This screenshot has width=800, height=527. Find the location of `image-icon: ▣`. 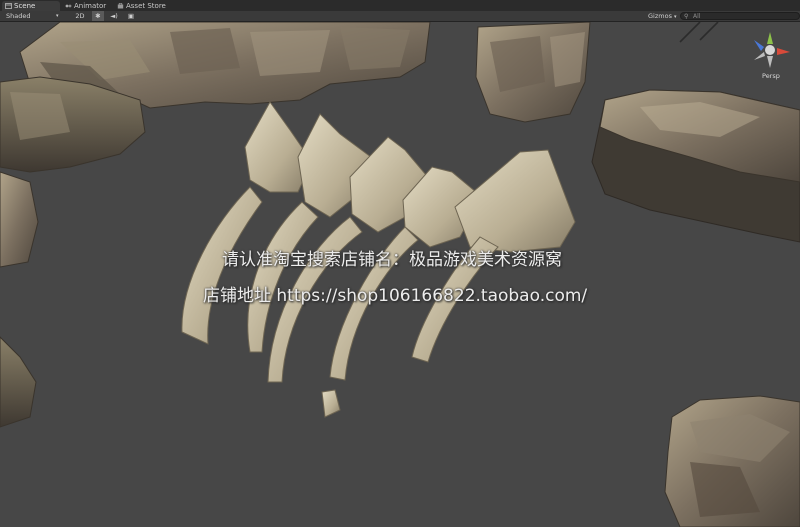

image-icon: ▣ is located at coordinates (131, 16).